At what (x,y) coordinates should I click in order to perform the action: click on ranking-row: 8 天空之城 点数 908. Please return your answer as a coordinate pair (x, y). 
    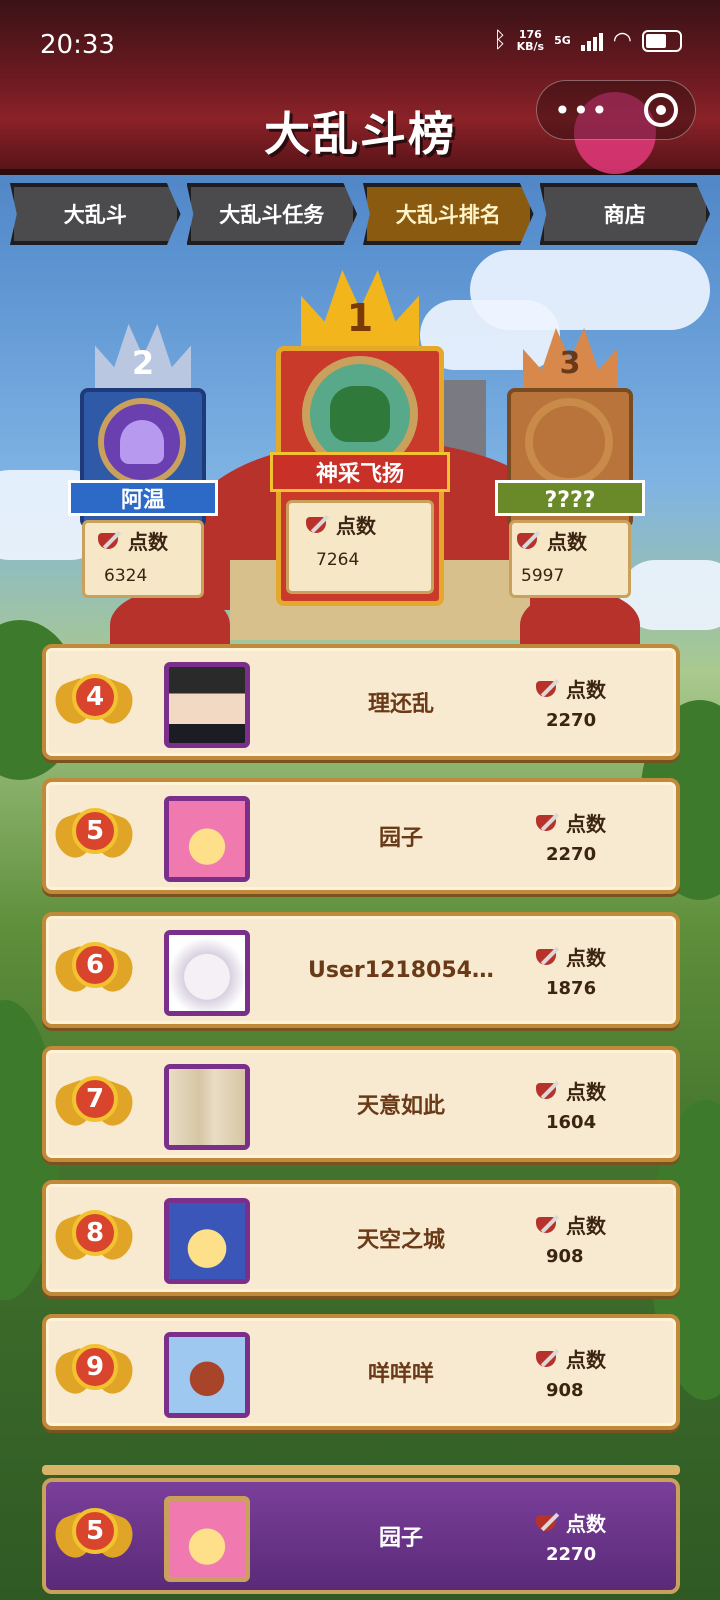
    Looking at the image, I should click on (361, 1238).